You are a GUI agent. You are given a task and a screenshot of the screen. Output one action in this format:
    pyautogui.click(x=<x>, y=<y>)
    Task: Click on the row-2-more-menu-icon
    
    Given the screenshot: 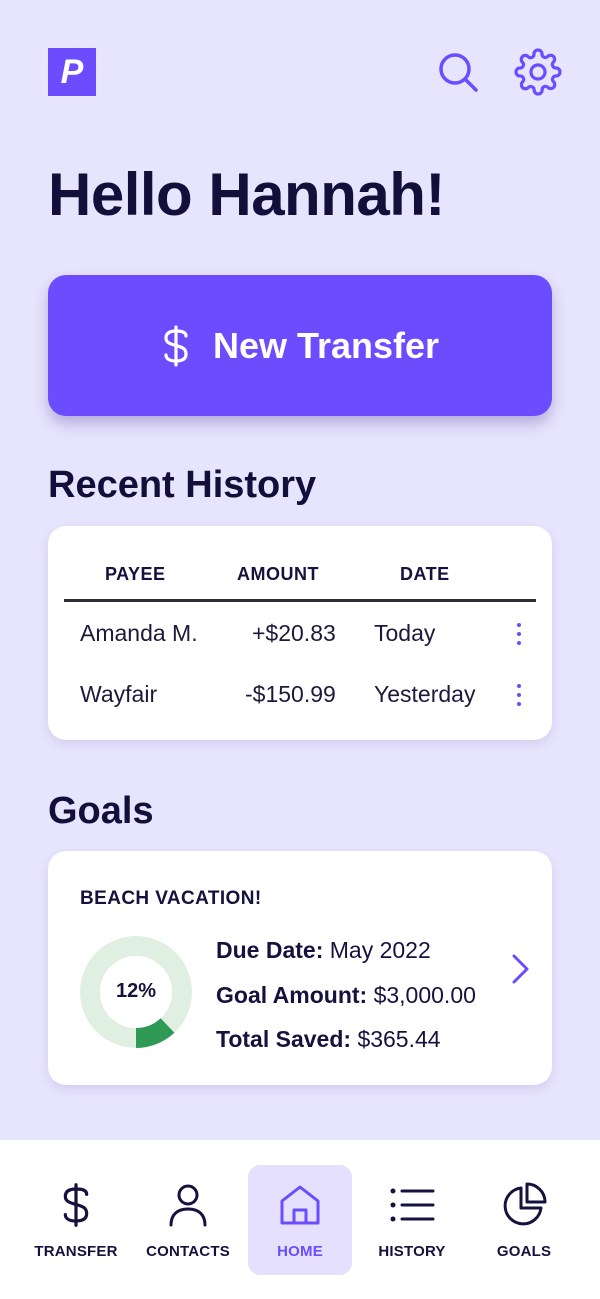 What is the action you would take?
    pyautogui.click(x=519, y=695)
    